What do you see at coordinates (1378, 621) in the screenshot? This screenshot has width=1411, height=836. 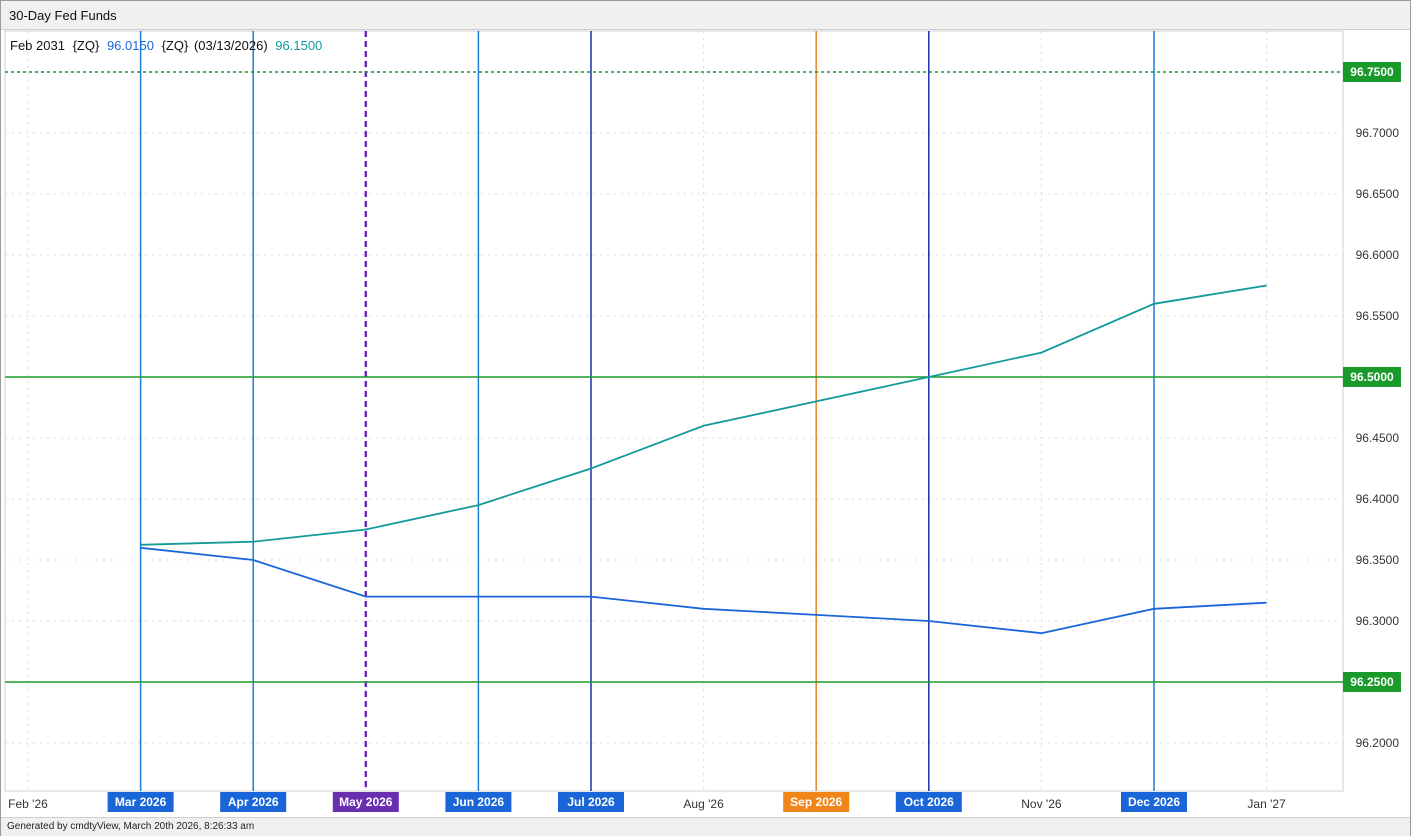 I see `y-tick-label: 96.3000` at bounding box center [1378, 621].